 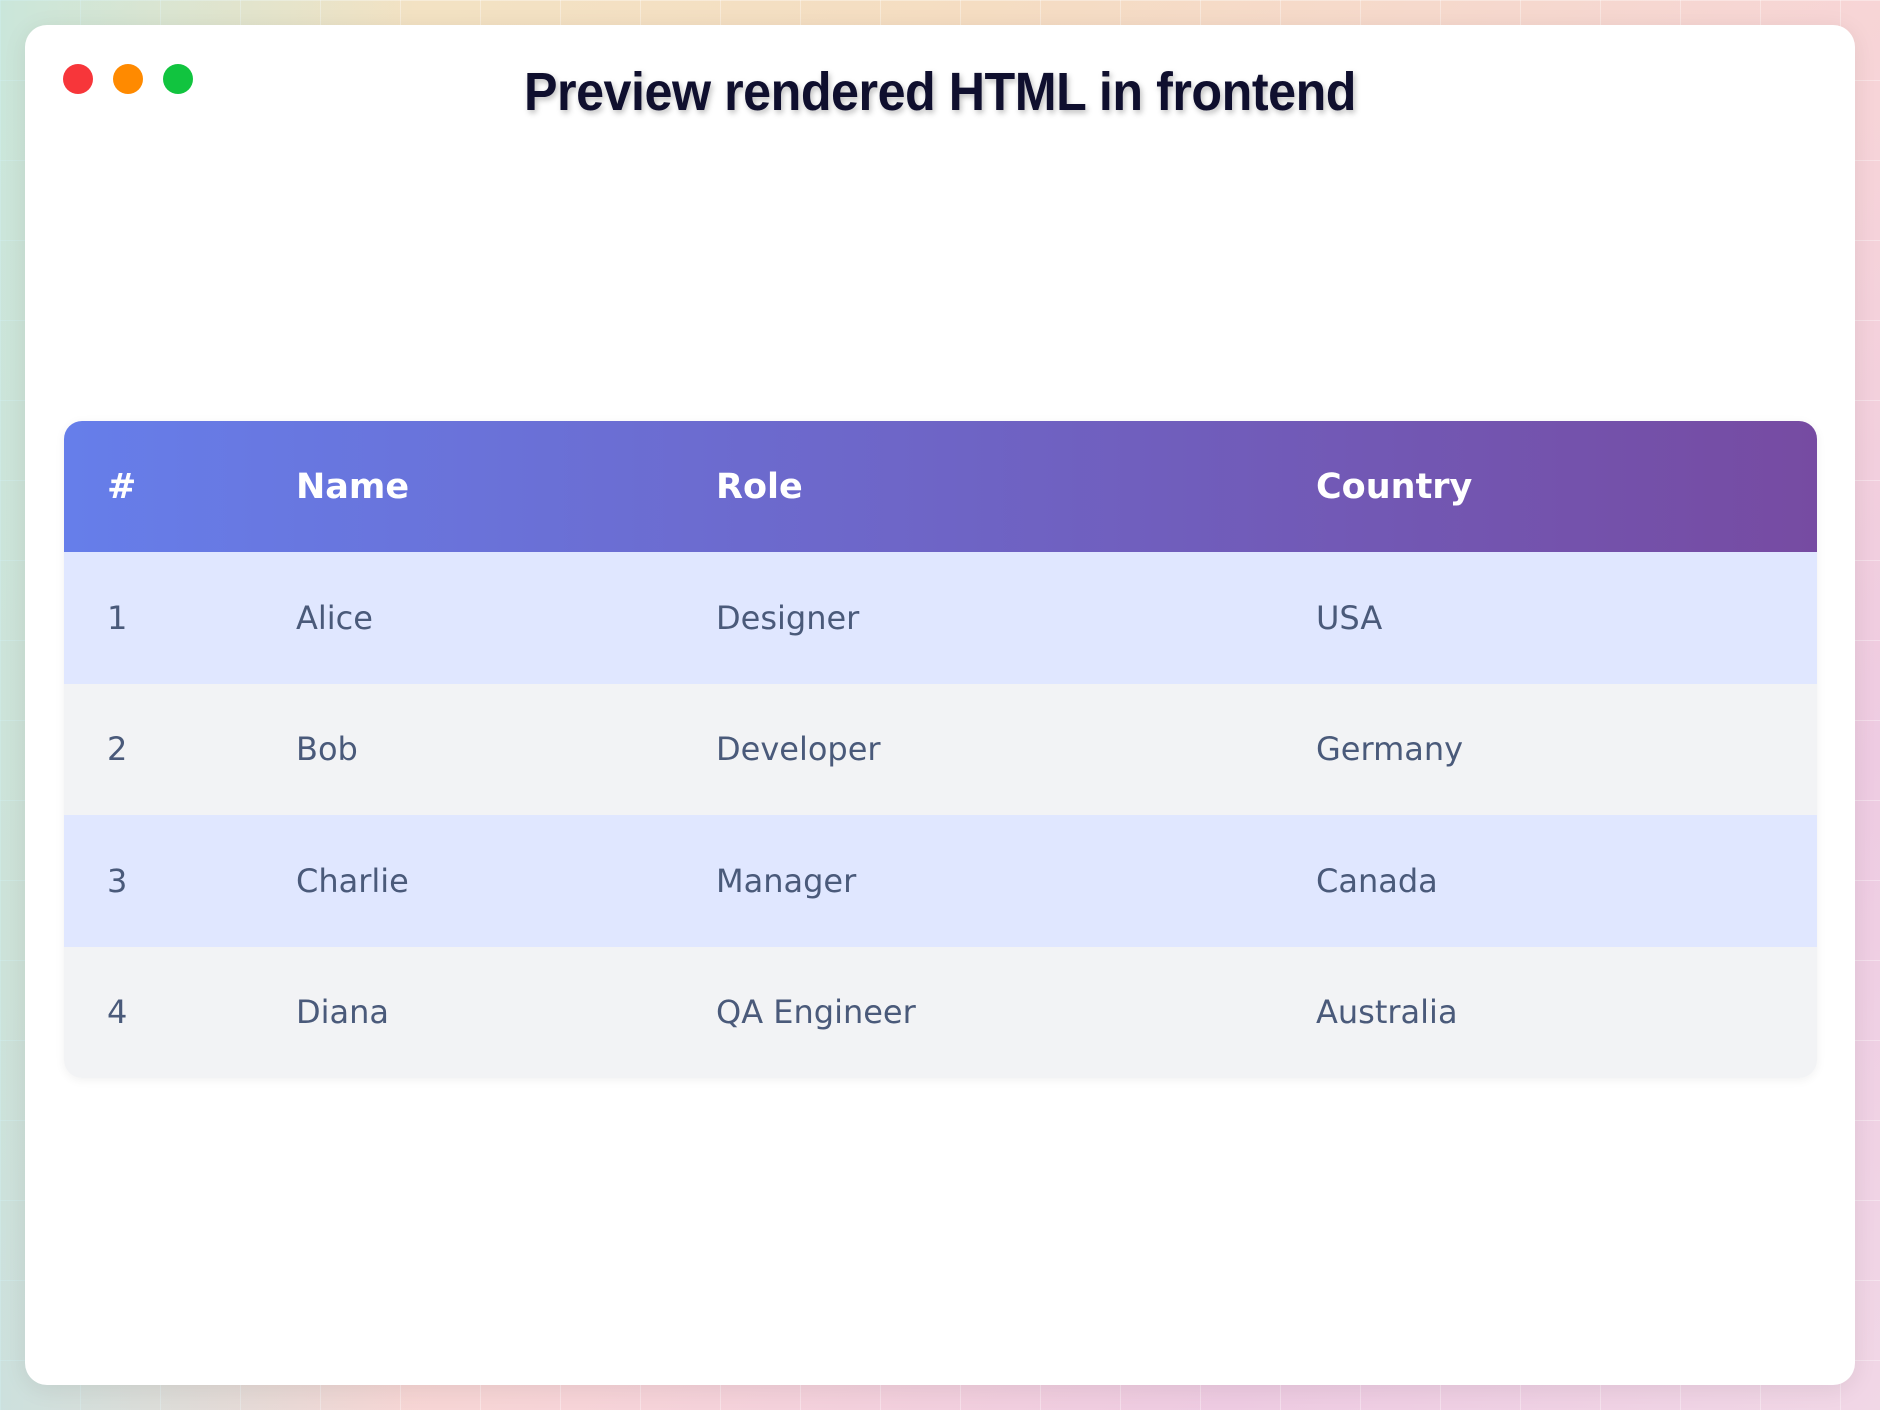 I want to click on column-header-number: #, so click(x=122, y=486).